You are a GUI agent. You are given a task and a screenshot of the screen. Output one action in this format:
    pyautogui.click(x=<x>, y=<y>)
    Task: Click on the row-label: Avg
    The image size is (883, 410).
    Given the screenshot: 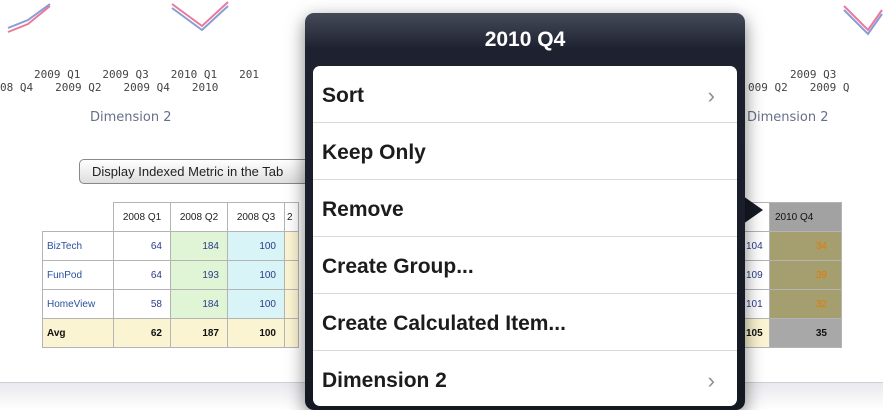 What is the action you would take?
    pyautogui.click(x=78, y=333)
    